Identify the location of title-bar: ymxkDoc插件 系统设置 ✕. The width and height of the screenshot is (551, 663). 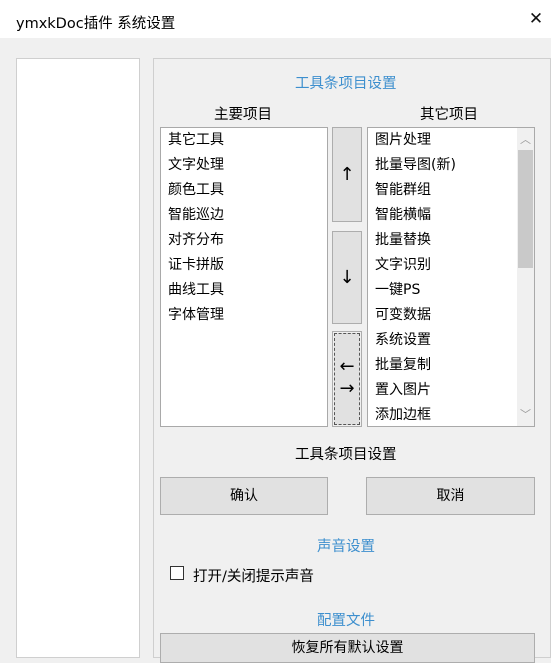
(275, 19).